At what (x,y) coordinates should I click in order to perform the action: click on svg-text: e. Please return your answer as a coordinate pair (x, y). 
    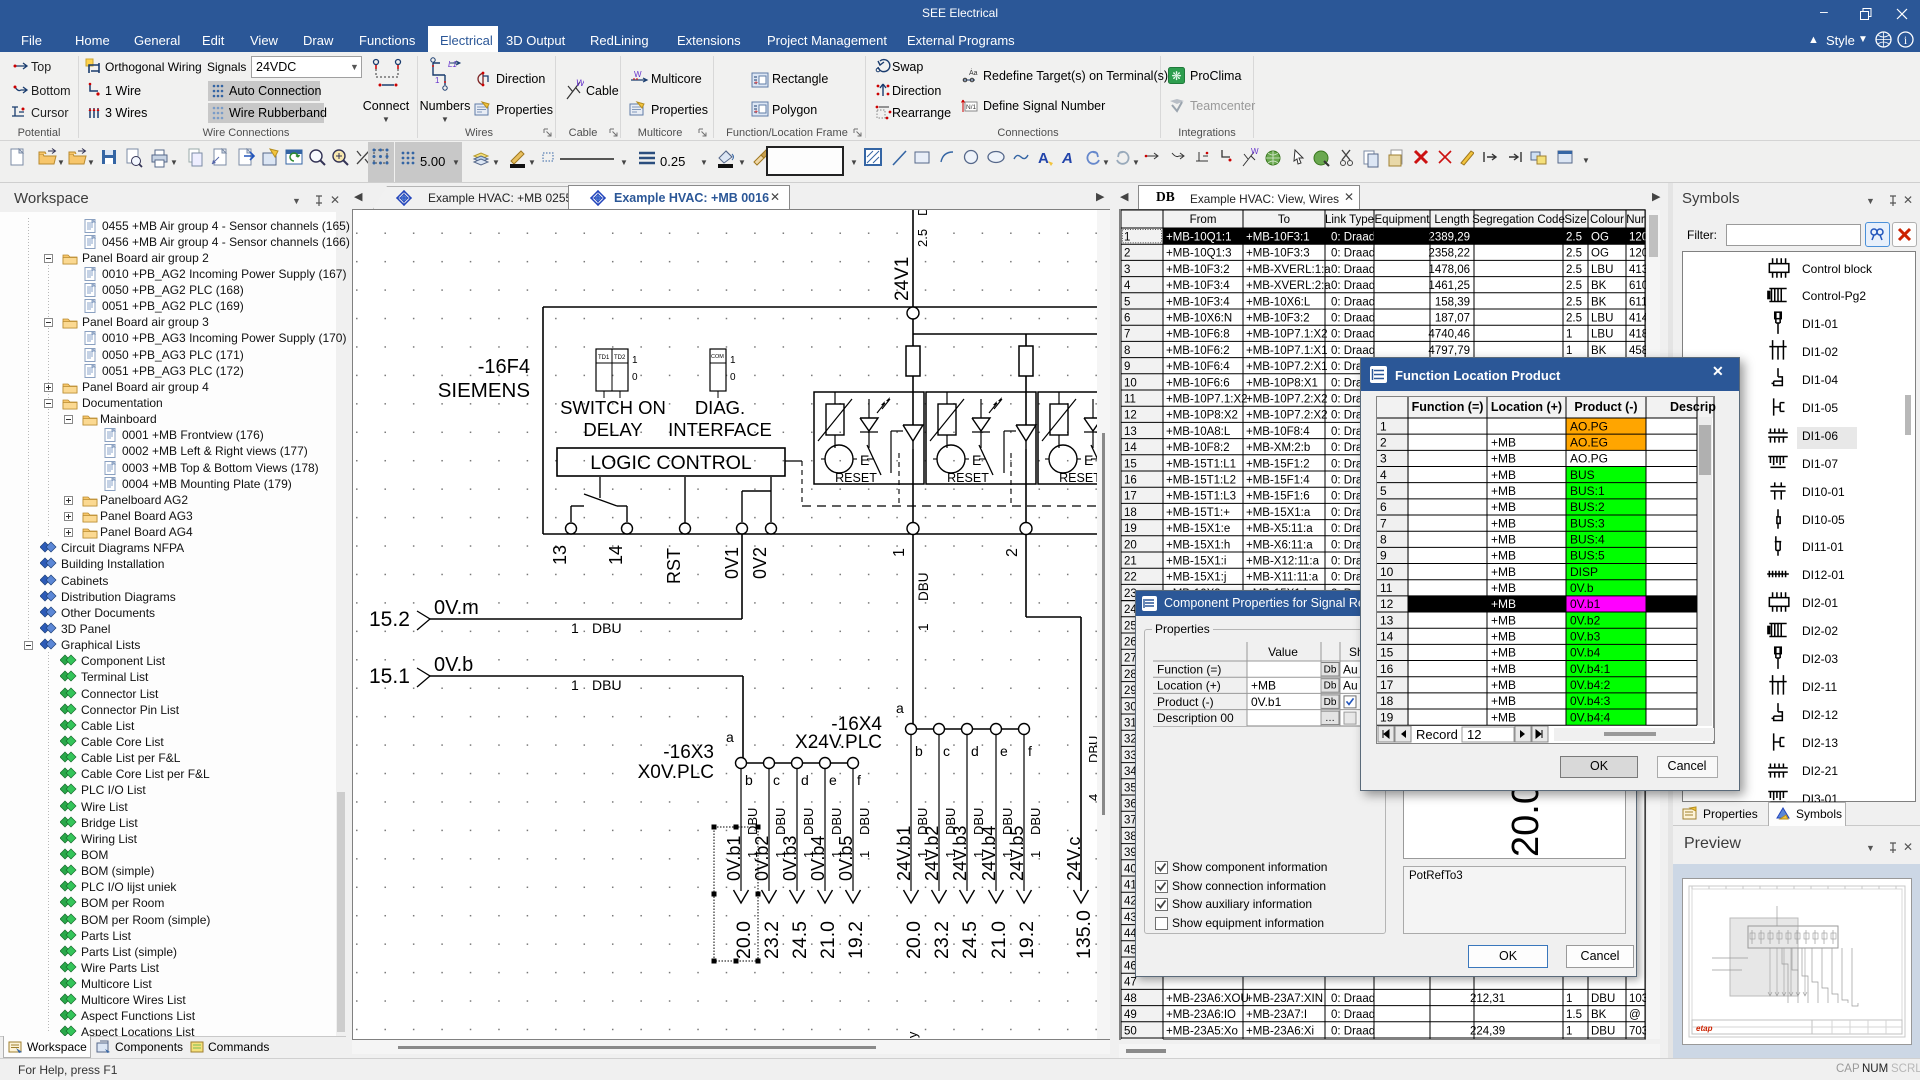
    Looking at the image, I should click on (833, 780).